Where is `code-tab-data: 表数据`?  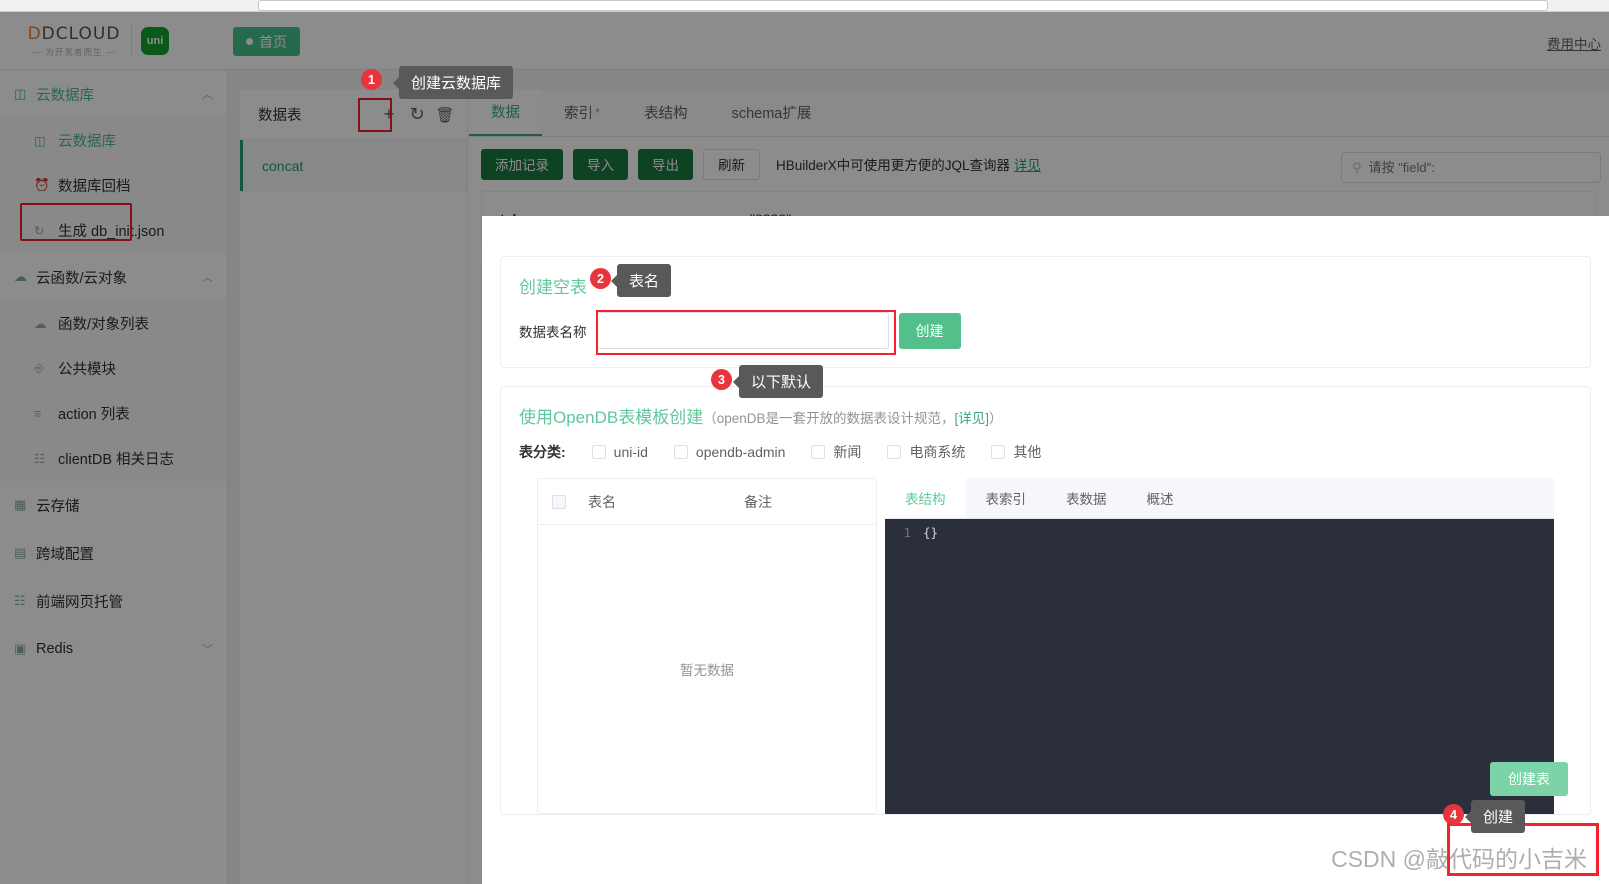
code-tab-data: 表数据 is located at coordinates (1086, 497).